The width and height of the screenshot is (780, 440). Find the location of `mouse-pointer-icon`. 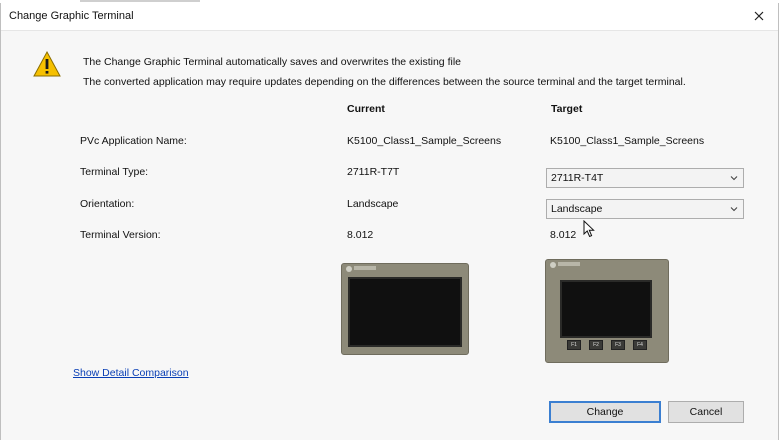

mouse-pointer-icon is located at coordinates (589, 229).